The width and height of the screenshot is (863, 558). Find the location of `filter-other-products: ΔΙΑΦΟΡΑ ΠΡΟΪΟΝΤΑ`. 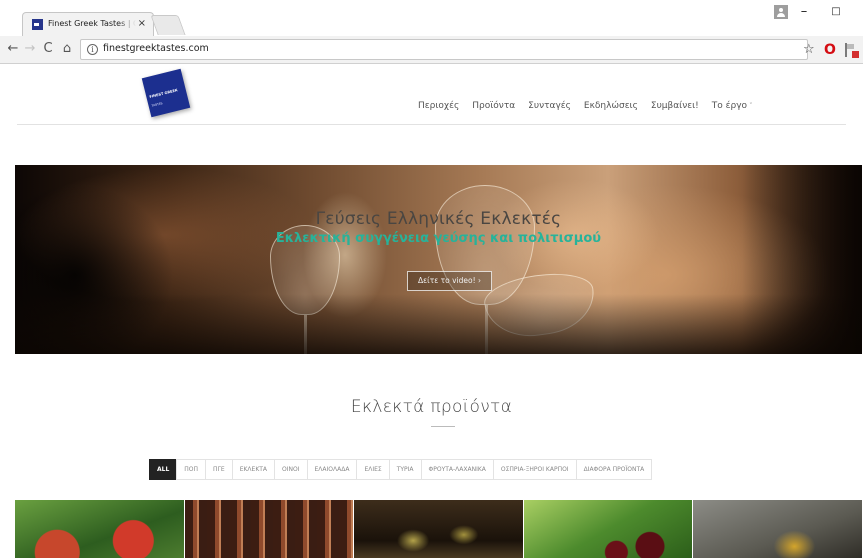

filter-other-products: ΔΙΑΦΟΡΑ ΠΡΟΪΟΝΤΑ is located at coordinates (614, 469).